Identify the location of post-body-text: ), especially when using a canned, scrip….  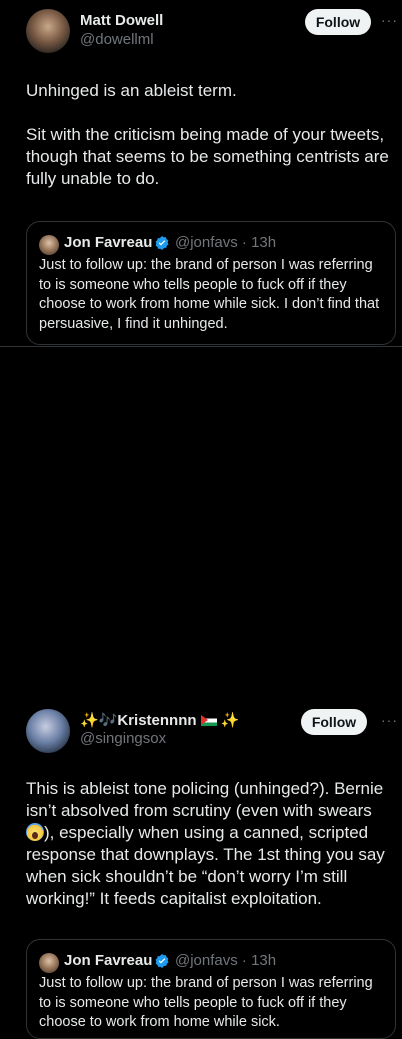
(205, 865).